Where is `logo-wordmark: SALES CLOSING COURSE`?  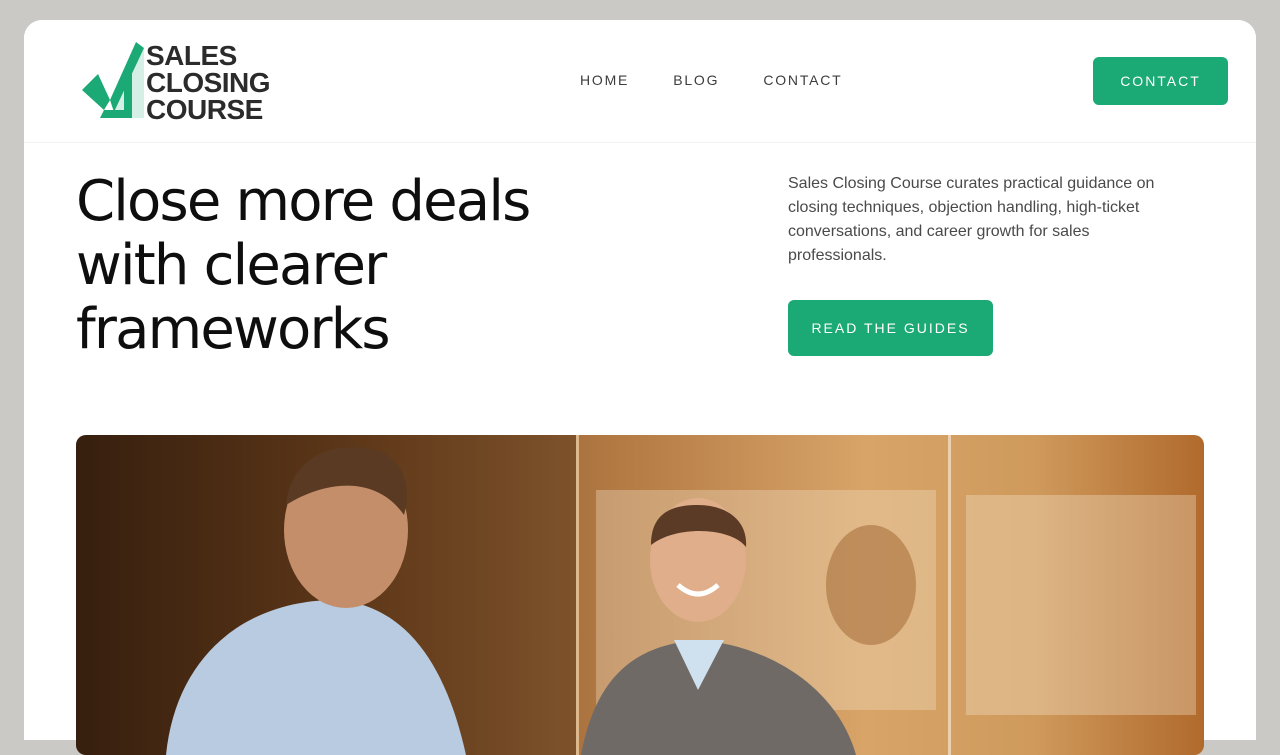
logo-wordmark: SALES CLOSING COURSE is located at coordinates (208, 82).